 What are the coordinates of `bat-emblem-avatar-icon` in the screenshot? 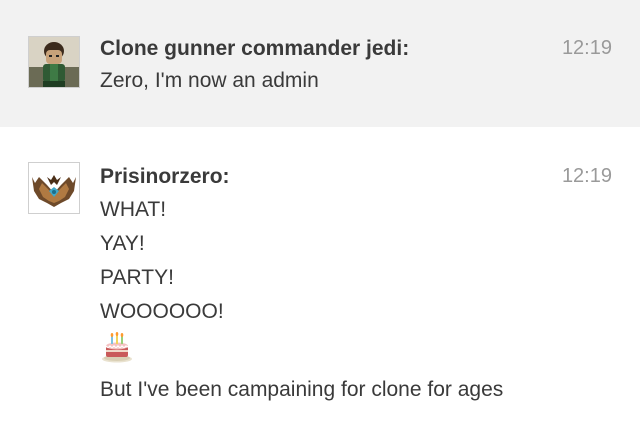 It's located at (54, 188).